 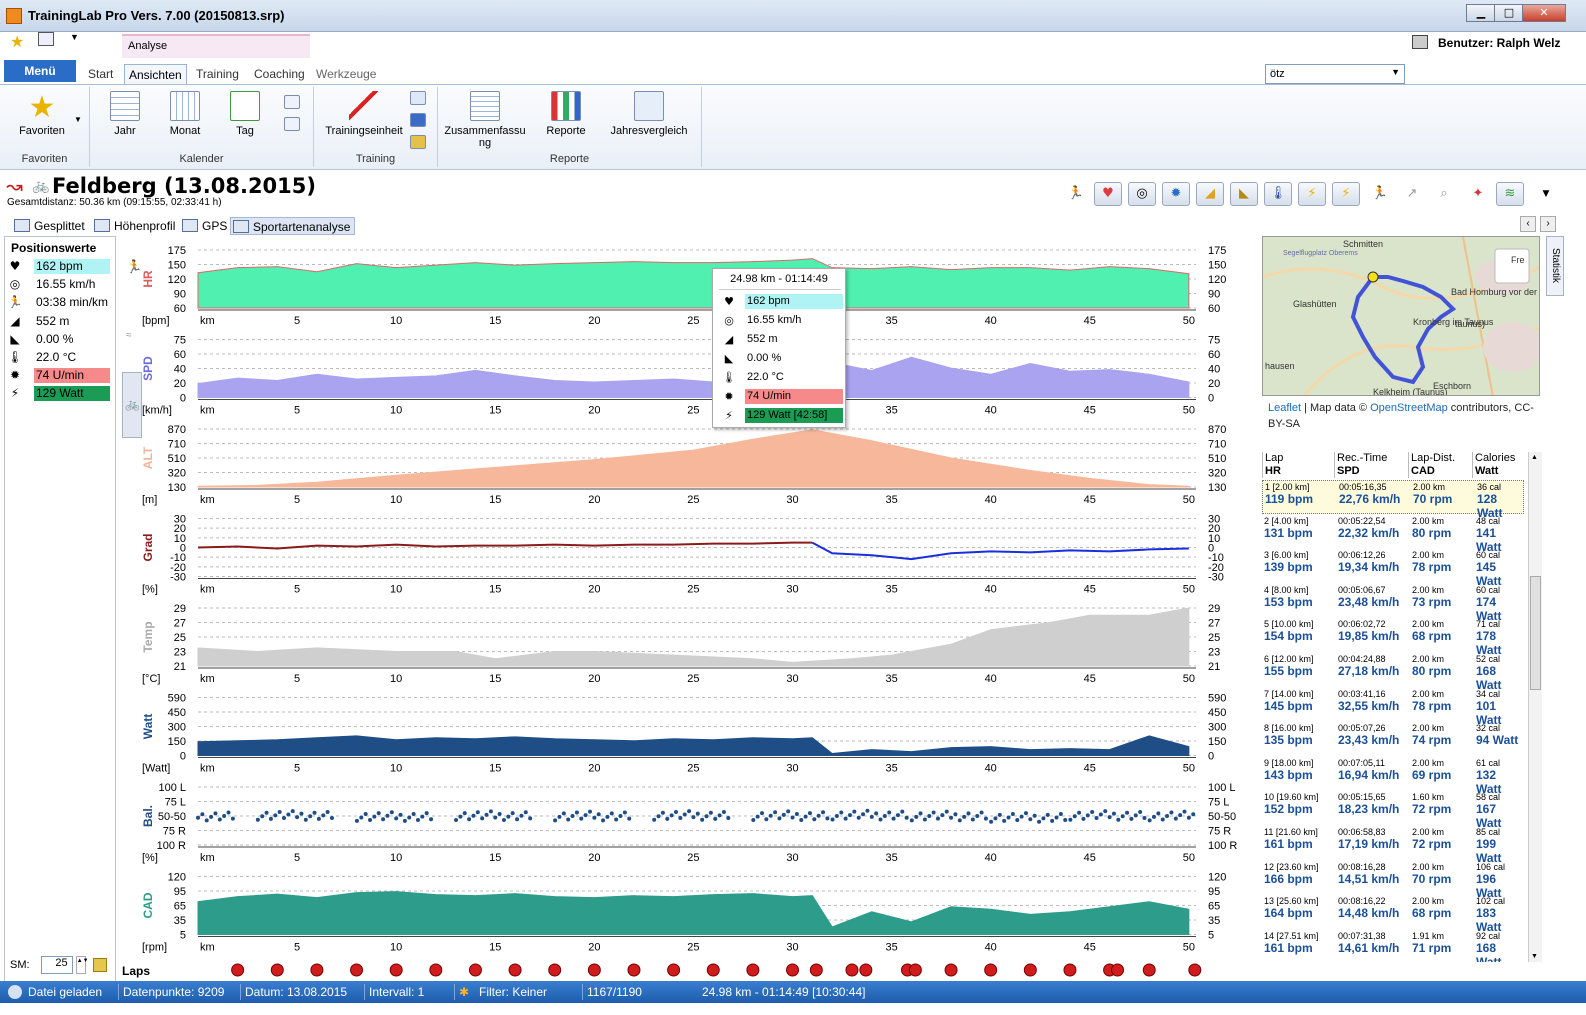 What do you see at coordinates (1528, 224) in the screenshot?
I see `chevron-left-icon: ‹` at bounding box center [1528, 224].